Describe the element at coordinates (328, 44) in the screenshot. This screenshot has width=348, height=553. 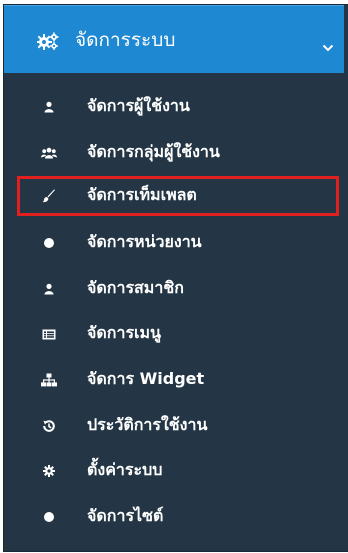
I see `chevron-down-icon` at that location.